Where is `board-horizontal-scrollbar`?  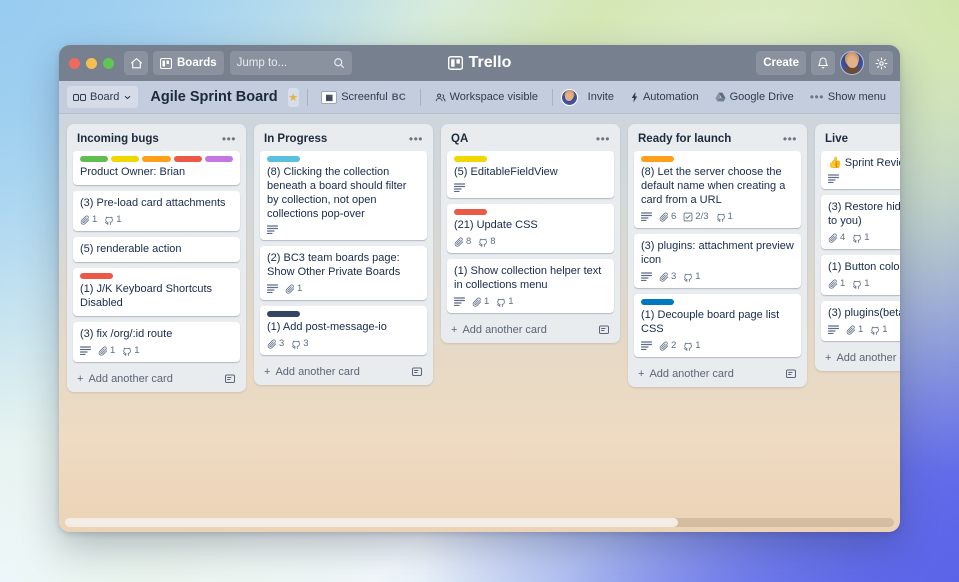
board-horizontal-scrollbar is located at coordinates (479, 522).